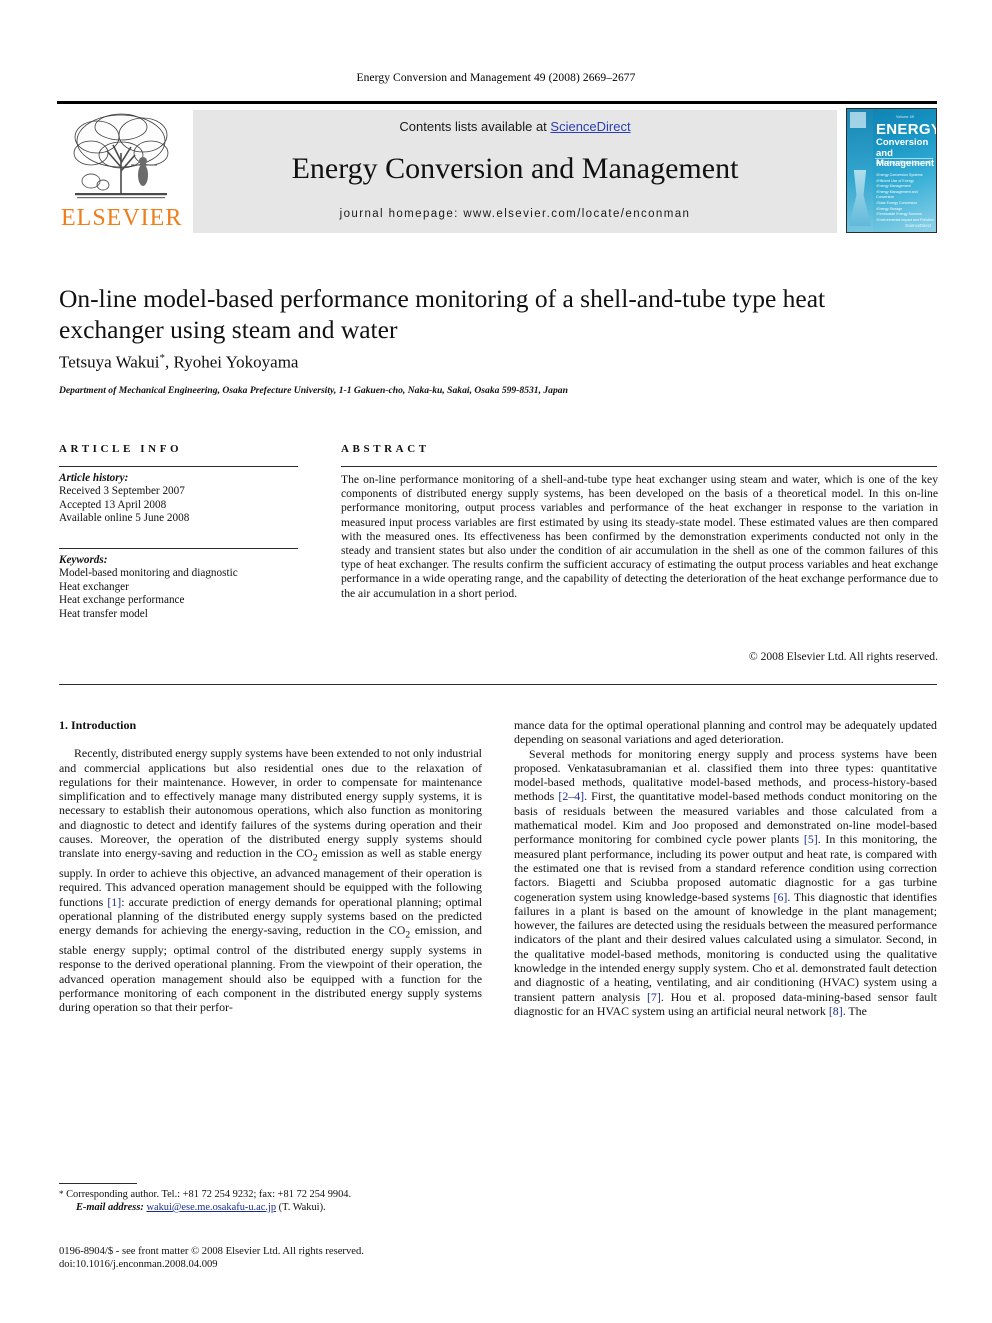  I want to click on article-history-item: Received 3 September 2007, so click(122, 491).